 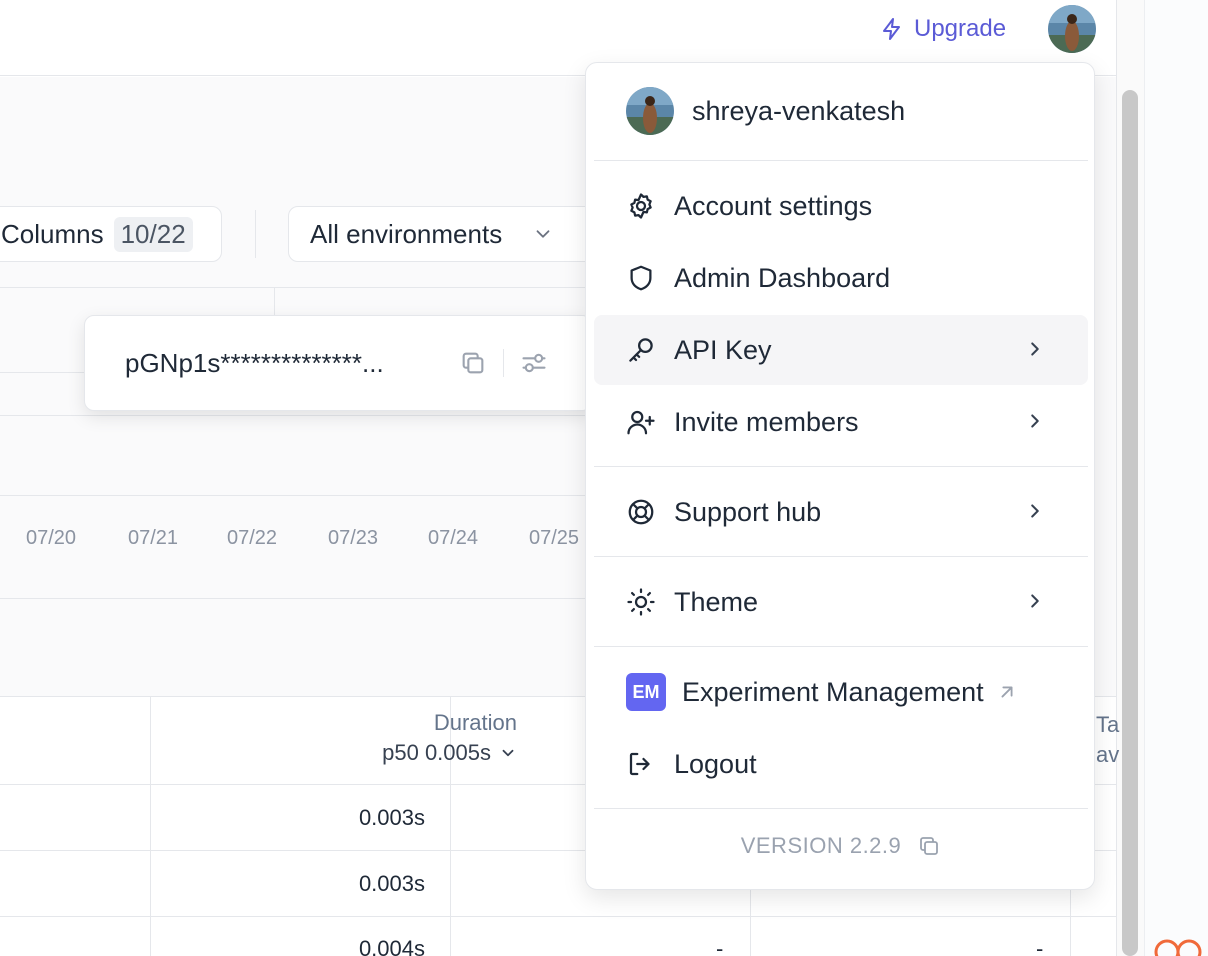 I want to click on help-widget-icon, so click(x=1178, y=943).